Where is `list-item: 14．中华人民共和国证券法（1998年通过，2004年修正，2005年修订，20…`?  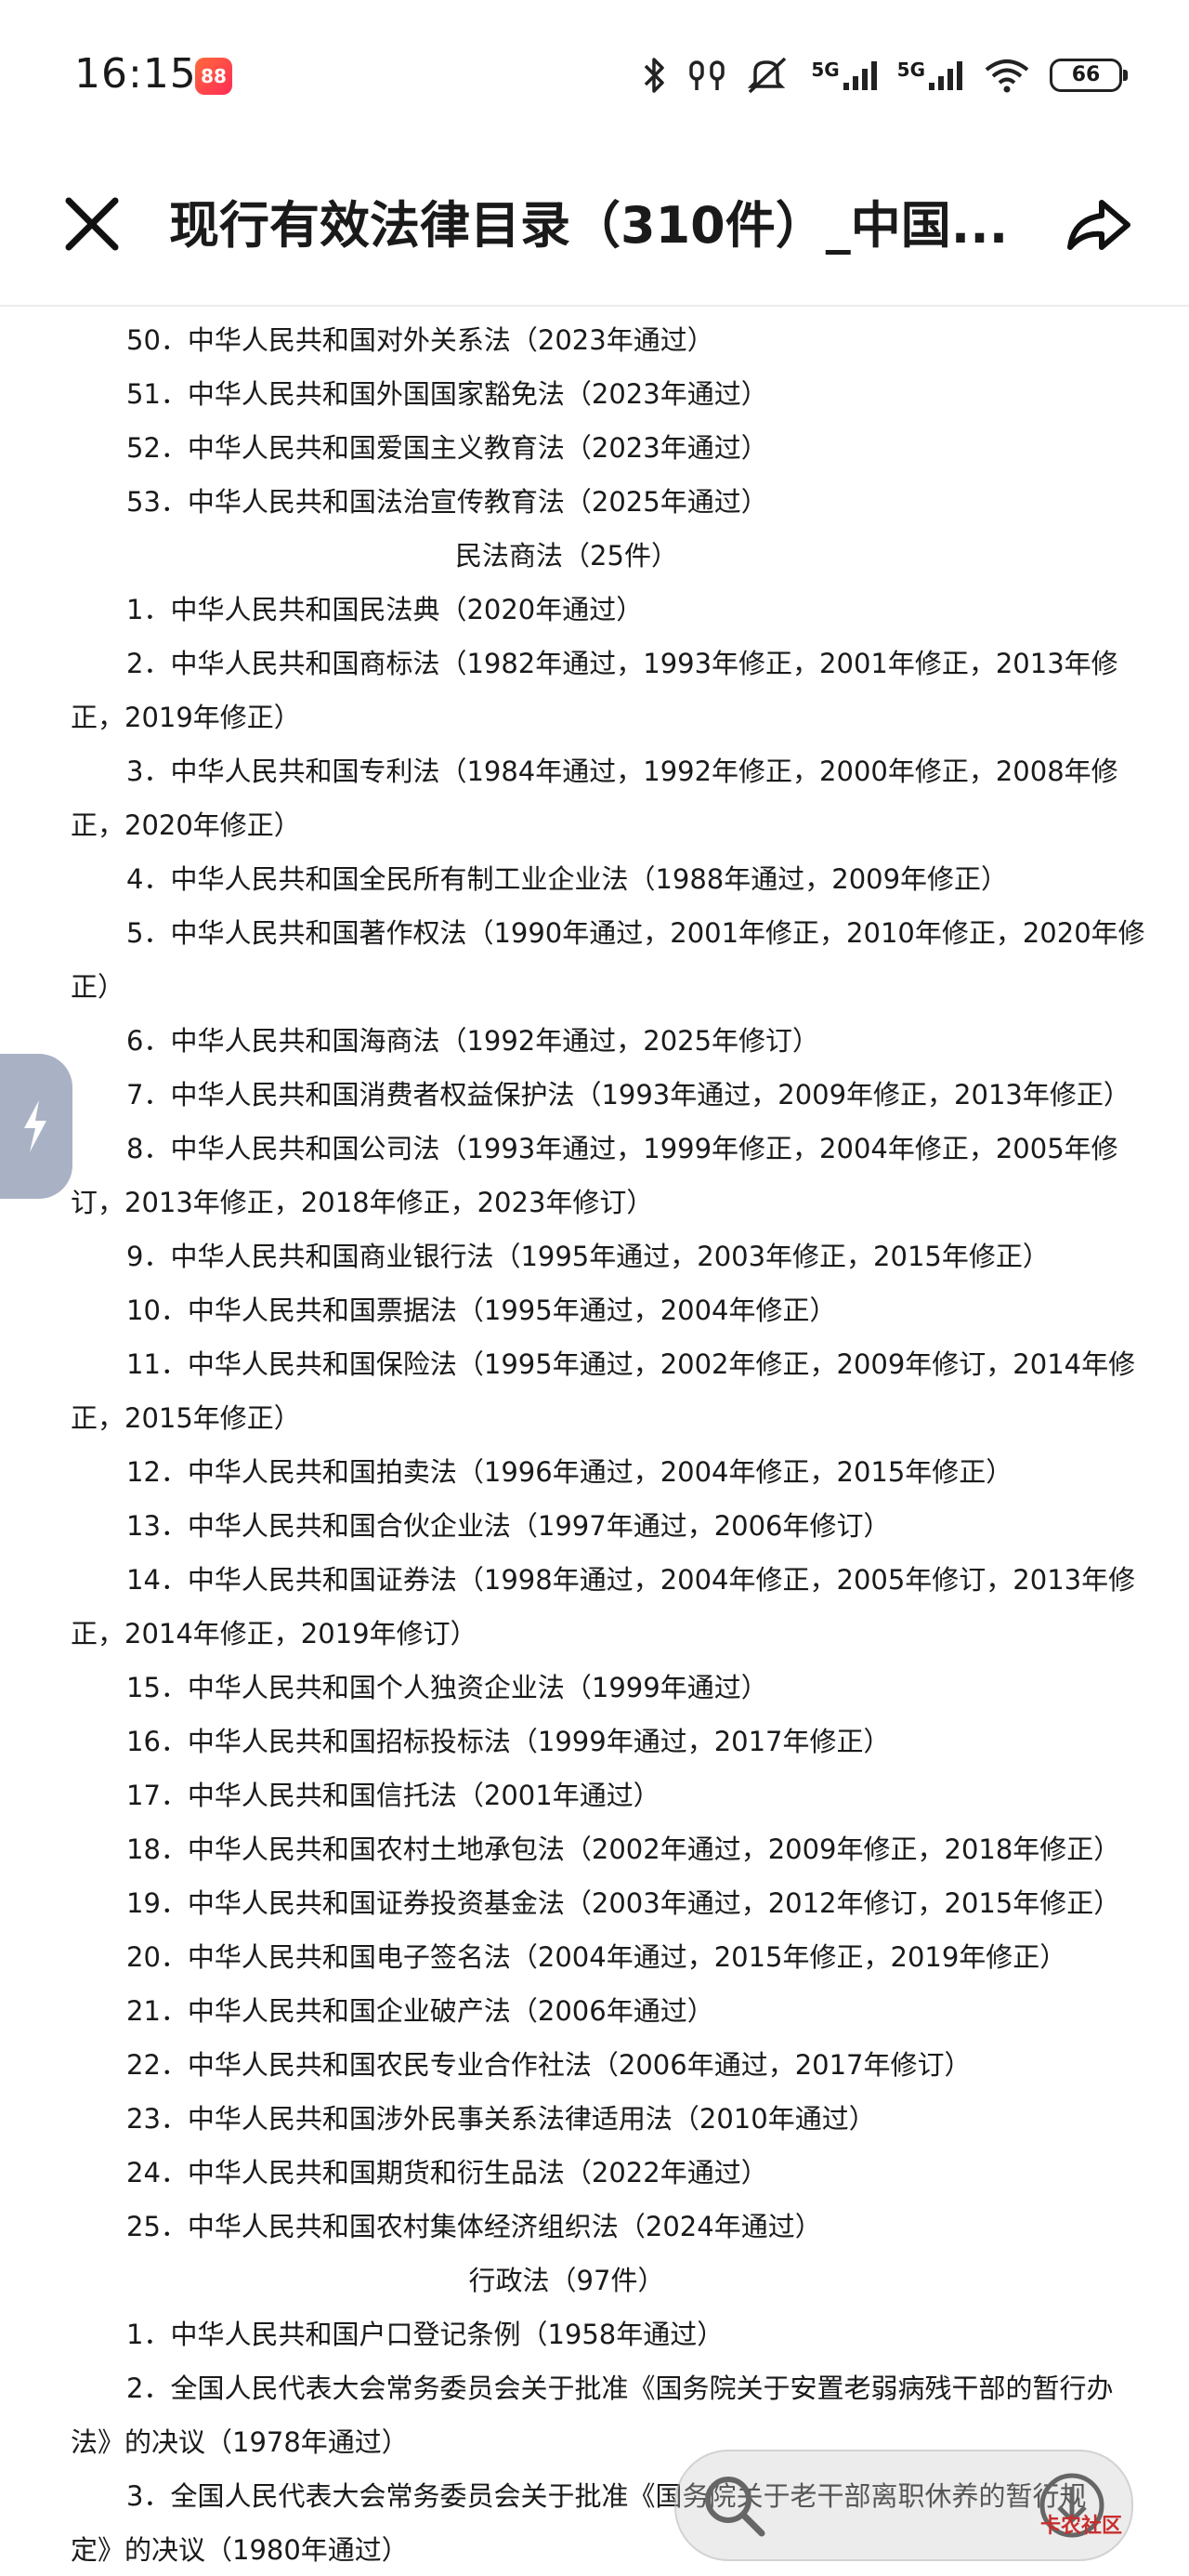
list-item: 14．中华人民共和国证券法（1998年通过，2004年修正，2005年修订，20… is located at coordinates (631, 1580).